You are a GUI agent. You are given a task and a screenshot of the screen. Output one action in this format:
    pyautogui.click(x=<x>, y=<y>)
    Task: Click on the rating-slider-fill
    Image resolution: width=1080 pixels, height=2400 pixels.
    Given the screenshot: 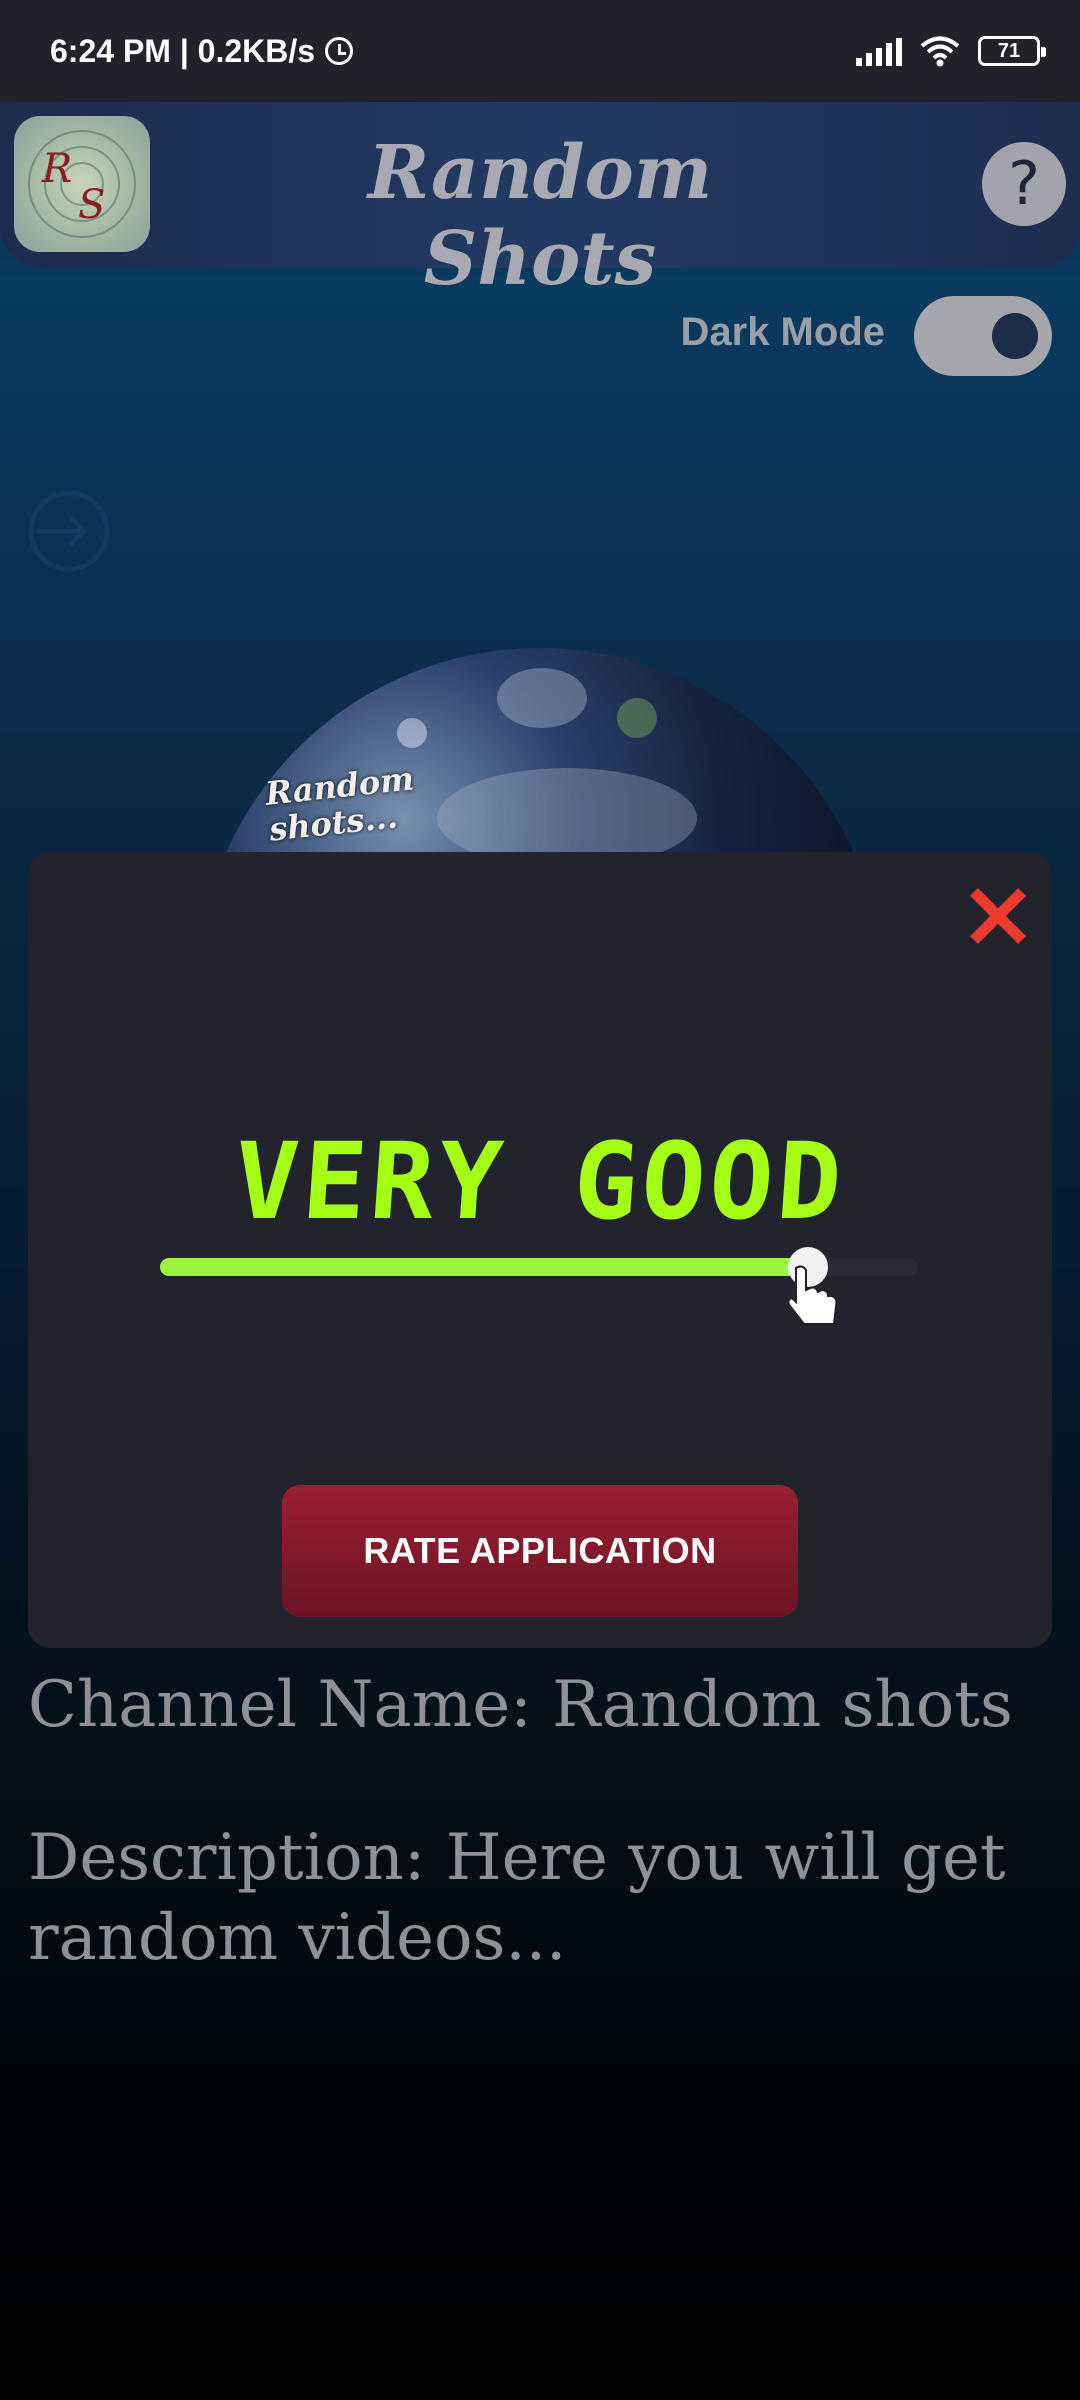 What is the action you would take?
    pyautogui.click(x=478, y=1267)
    